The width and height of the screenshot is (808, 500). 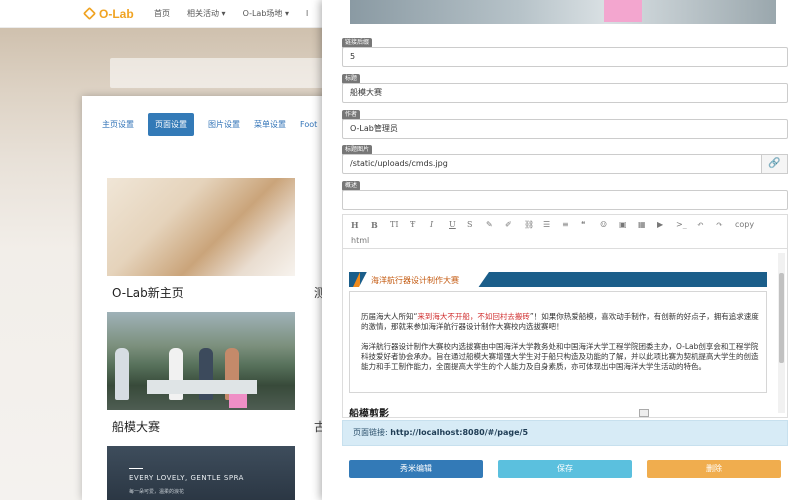 What do you see at coordinates (162, 13) in the screenshot?
I see `nav-home: 首页` at bounding box center [162, 13].